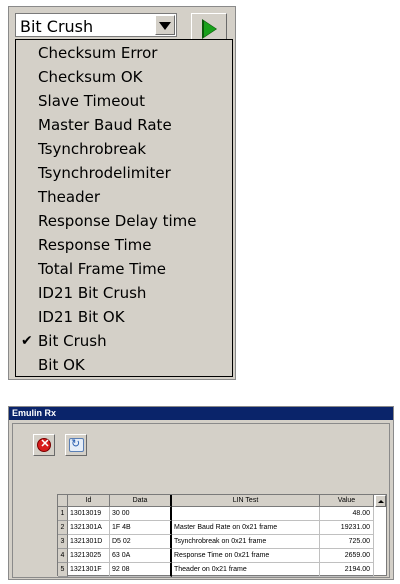  I want to click on dropdown-item-tsynchrobreak: Tsynchrobreak, so click(124, 150).